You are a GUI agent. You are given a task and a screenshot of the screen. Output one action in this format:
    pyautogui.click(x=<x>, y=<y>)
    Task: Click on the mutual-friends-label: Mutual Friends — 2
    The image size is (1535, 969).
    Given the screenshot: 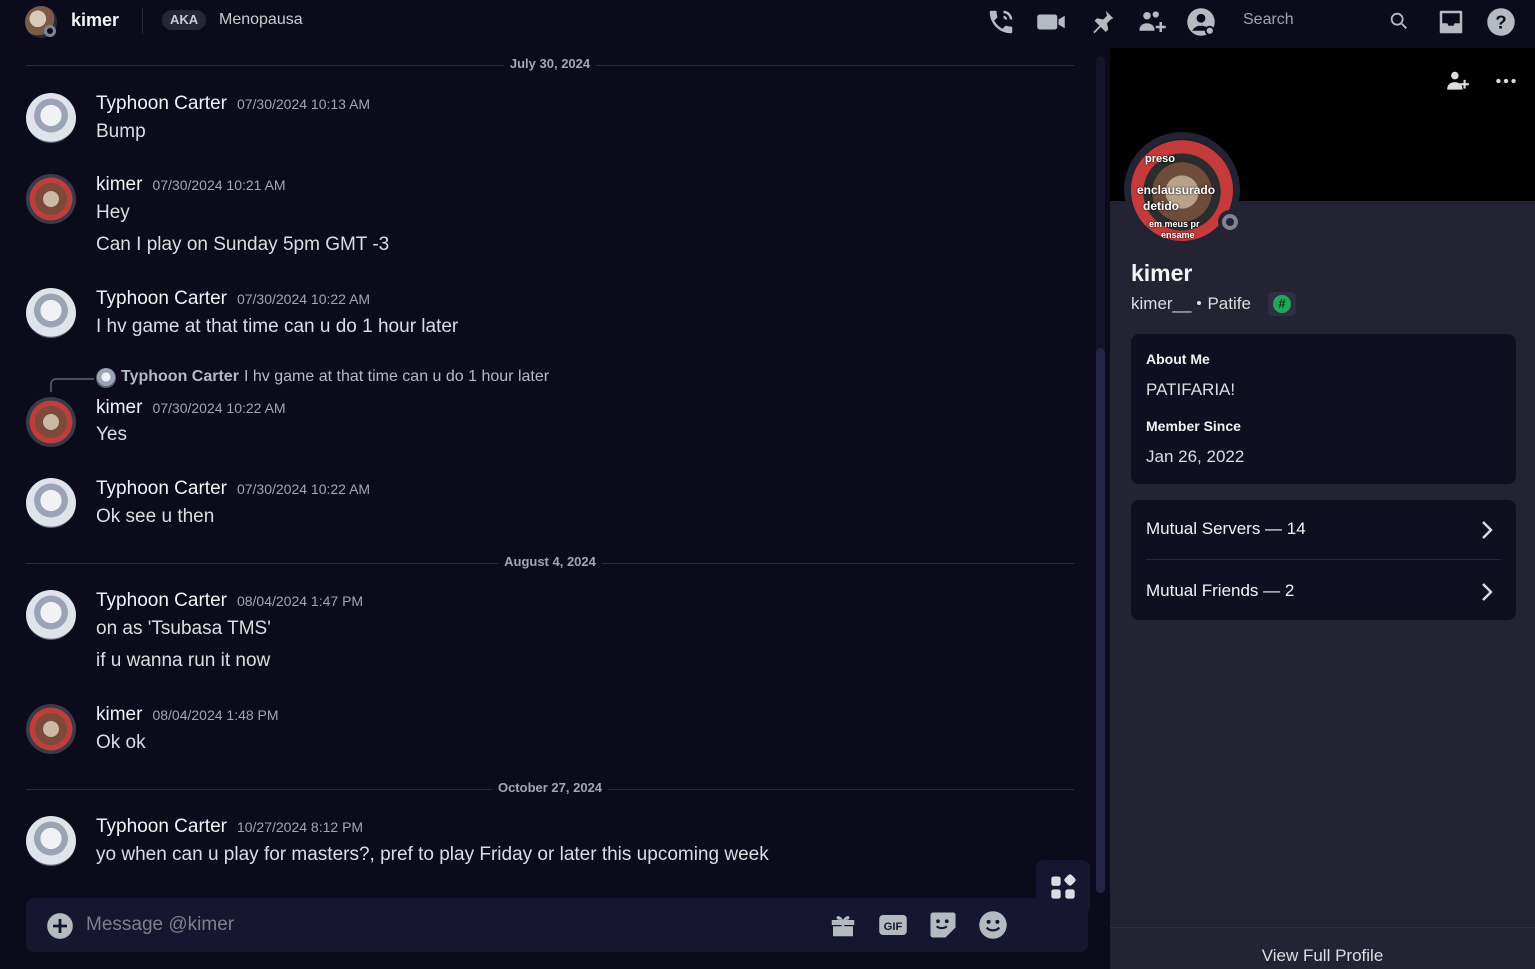 What is the action you would take?
    pyautogui.click(x=1220, y=590)
    